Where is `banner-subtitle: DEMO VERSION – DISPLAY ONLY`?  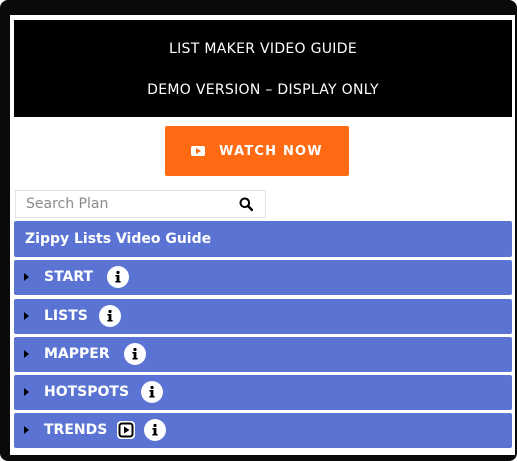
banner-subtitle: DEMO VERSION – DISPLAY ONLY is located at coordinates (263, 90).